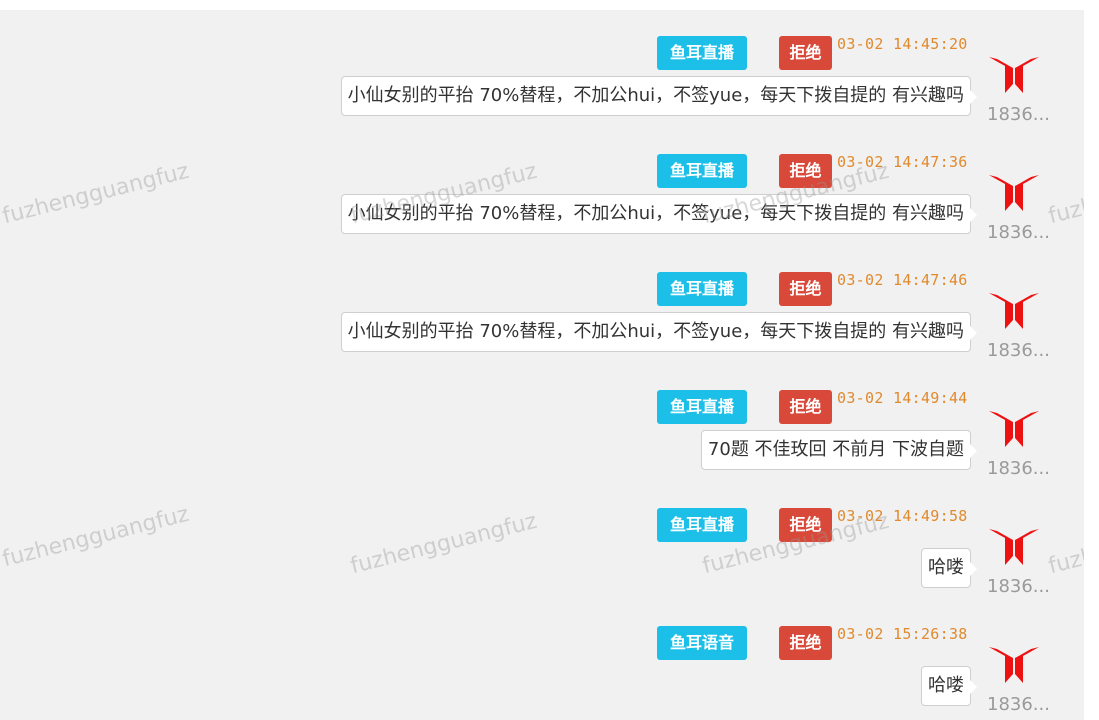 This screenshot has width=1099, height=720. What do you see at coordinates (702, 643) in the screenshot?
I see `source-badge: 鱼耳语音` at bounding box center [702, 643].